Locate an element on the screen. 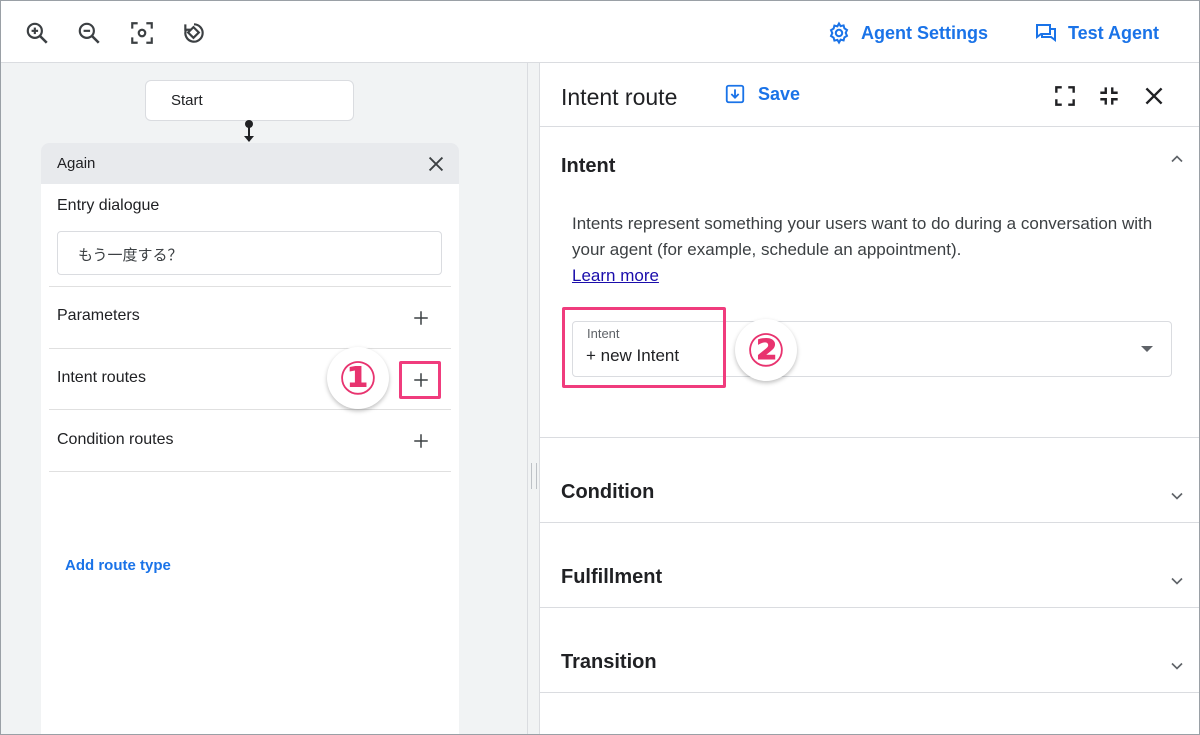 This screenshot has width=1200, height=735. step-1-highlight is located at coordinates (420, 380).